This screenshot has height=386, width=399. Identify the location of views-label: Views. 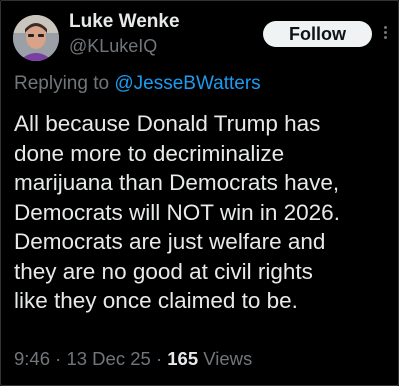
(228, 358).